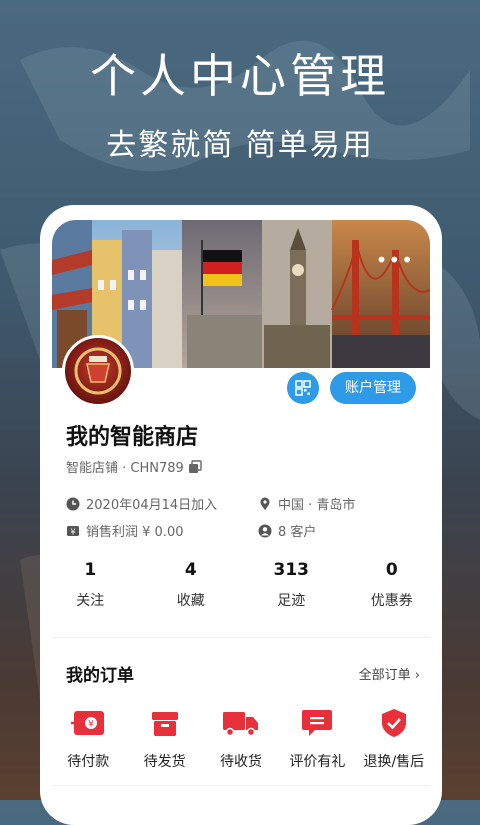 The width and height of the screenshot is (480, 825). What do you see at coordinates (90, 601) in the screenshot?
I see `stat-label: 关注` at bounding box center [90, 601].